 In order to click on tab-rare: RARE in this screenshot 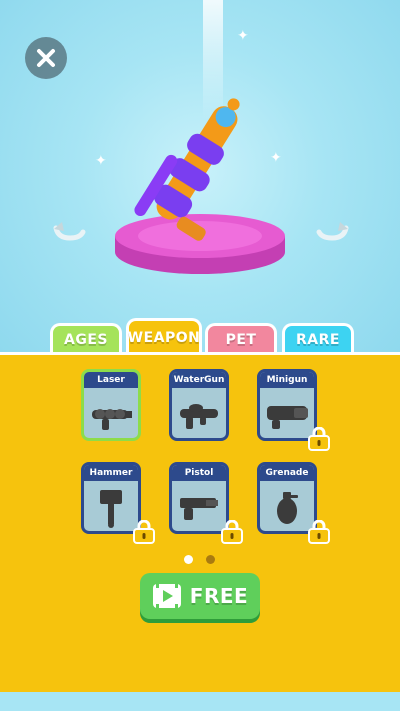, I will do `click(318, 338)`.